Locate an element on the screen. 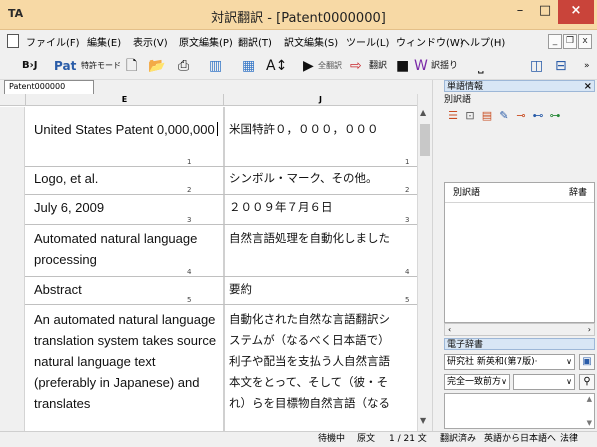  menu-translate: 翻訳(T) is located at coordinates (255, 41).